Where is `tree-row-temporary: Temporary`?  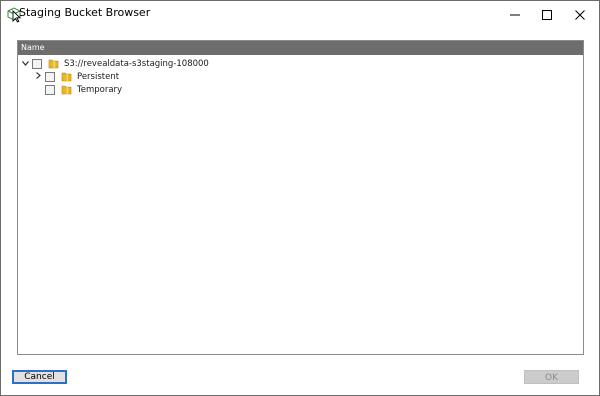 tree-row-temporary: Temporary is located at coordinates (77, 89).